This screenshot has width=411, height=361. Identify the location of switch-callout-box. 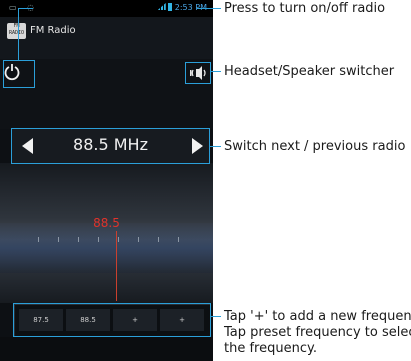
(110, 146).